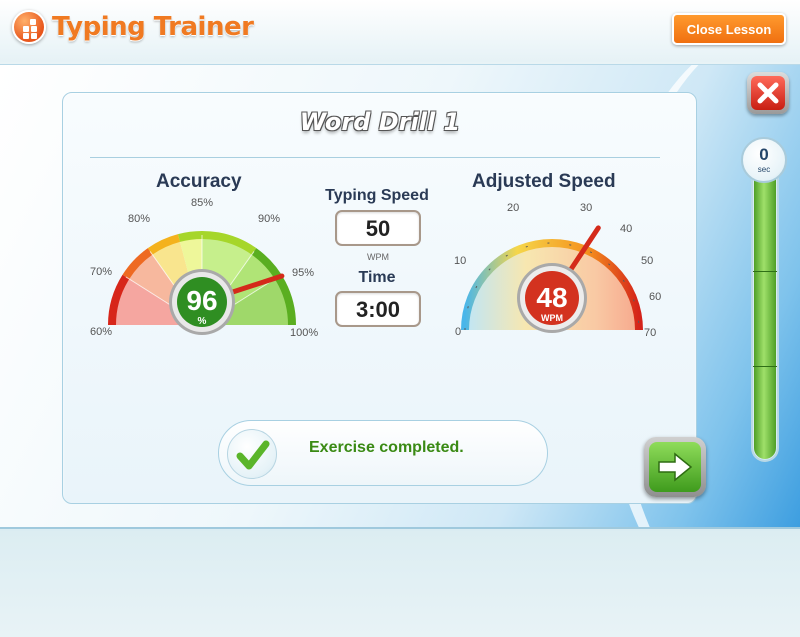  I want to click on close-lesson-button: Close Lesson, so click(729, 29).